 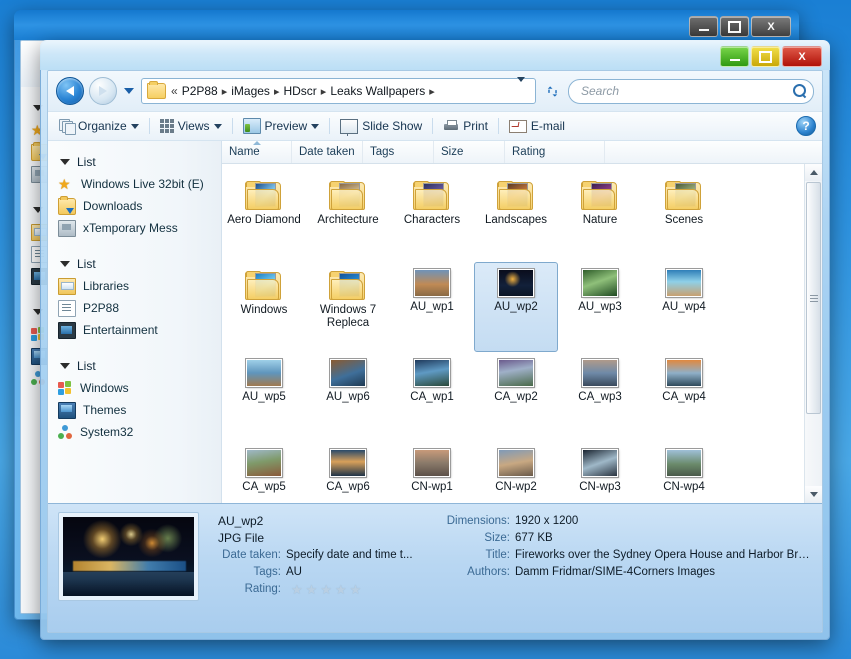 I want to click on column-header-rating: Rating, so click(x=555, y=152).